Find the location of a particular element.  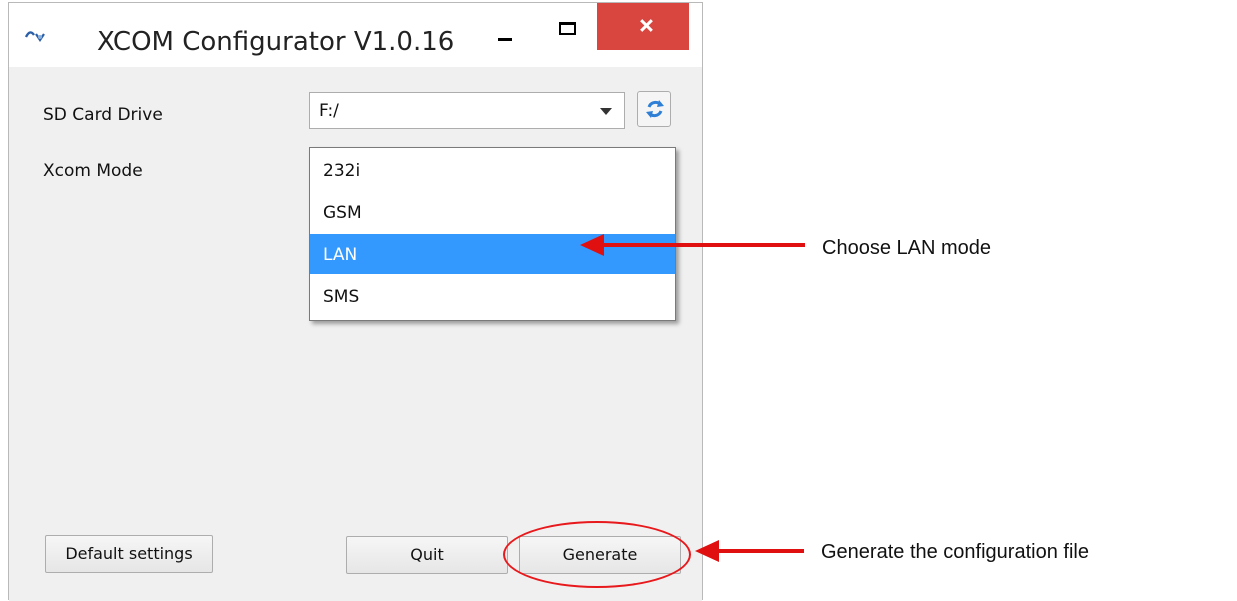

sd-card-drive-label: SD Card Drive is located at coordinates (103, 115).